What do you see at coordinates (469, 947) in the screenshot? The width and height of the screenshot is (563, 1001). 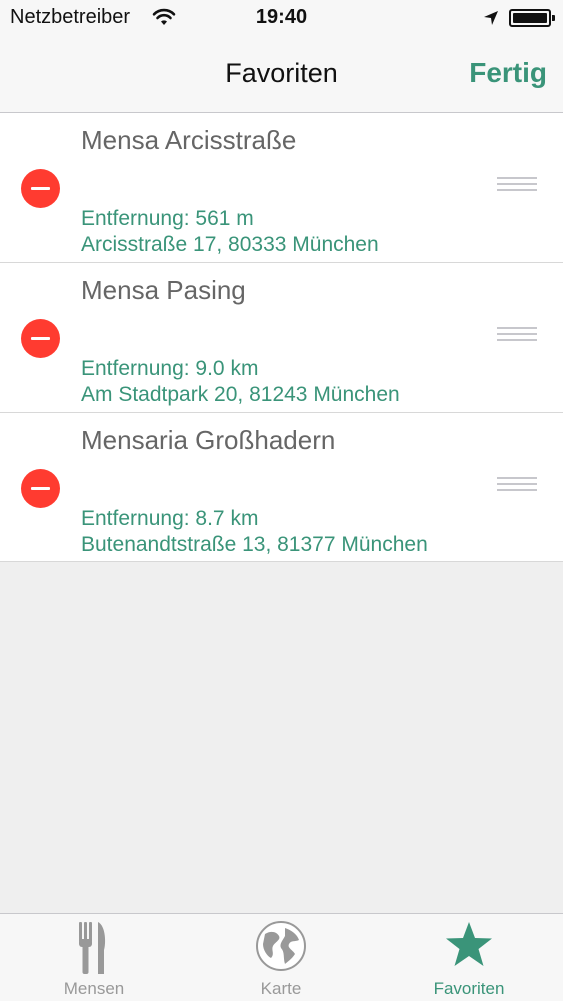 I see `star-icon` at bounding box center [469, 947].